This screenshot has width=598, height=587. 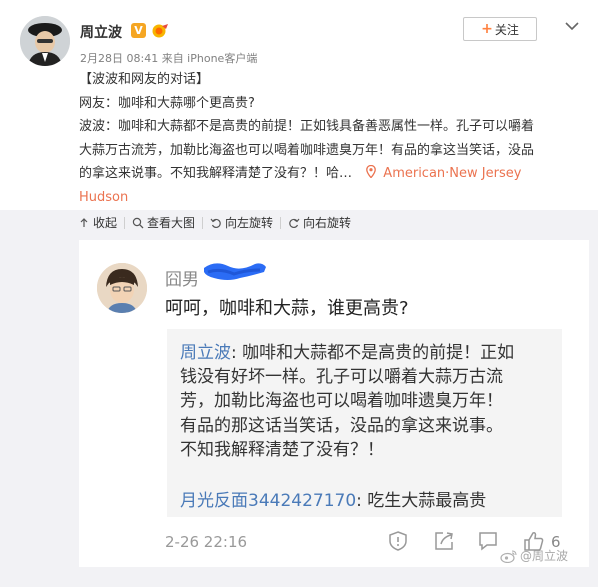 What do you see at coordinates (138, 222) in the screenshot?
I see `zoom-icon` at bounding box center [138, 222].